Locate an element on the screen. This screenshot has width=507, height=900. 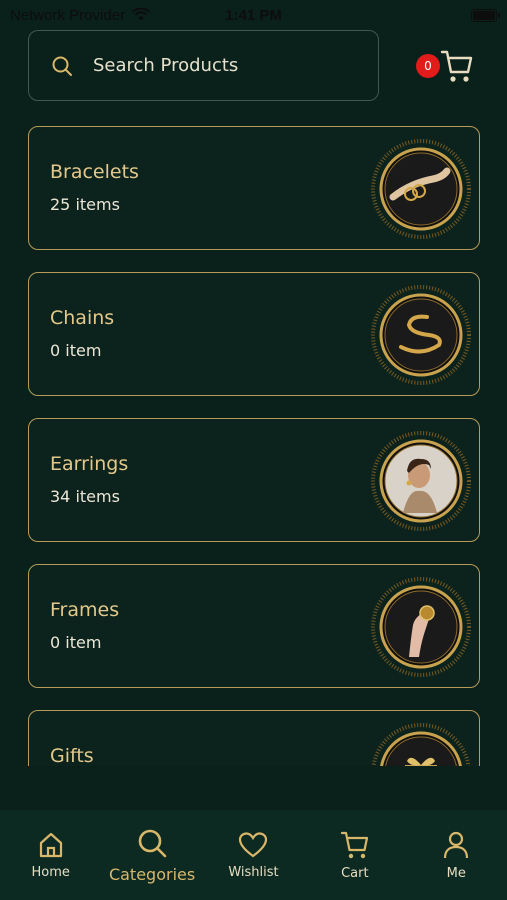
nav-cart: Cart is located at coordinates (355, 855).